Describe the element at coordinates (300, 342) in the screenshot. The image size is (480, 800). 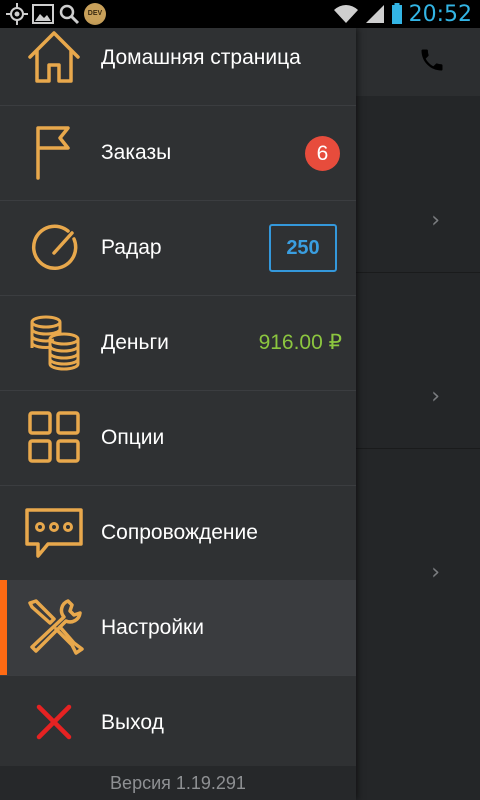
I see `balance-value: 916.00 ₽` at that location.